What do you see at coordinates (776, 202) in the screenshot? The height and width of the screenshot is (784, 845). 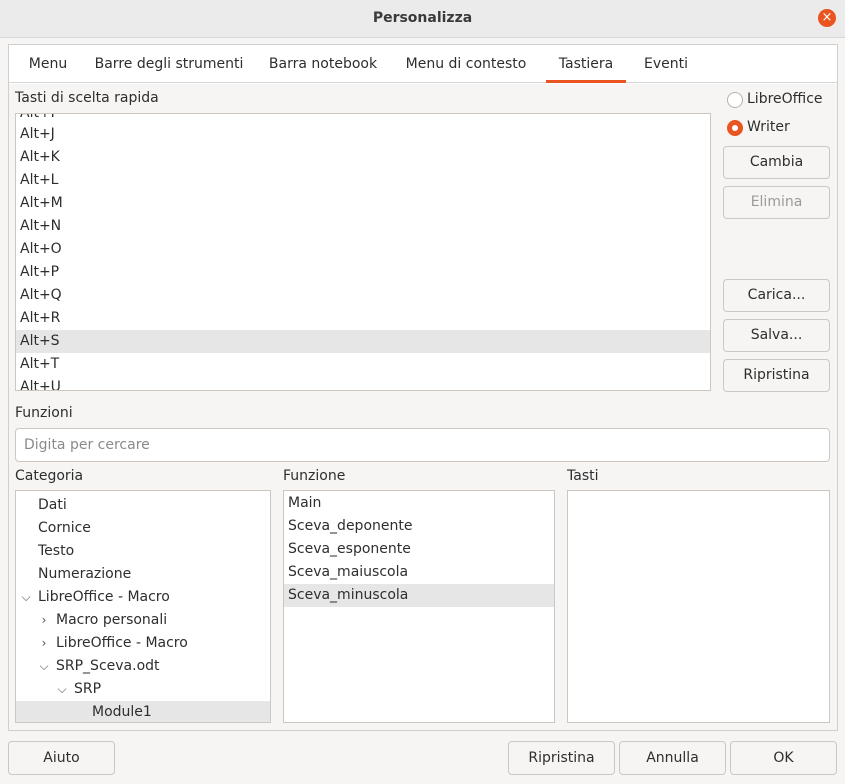 I see `delete-button: Elimina` at bounding box center [776, 202].